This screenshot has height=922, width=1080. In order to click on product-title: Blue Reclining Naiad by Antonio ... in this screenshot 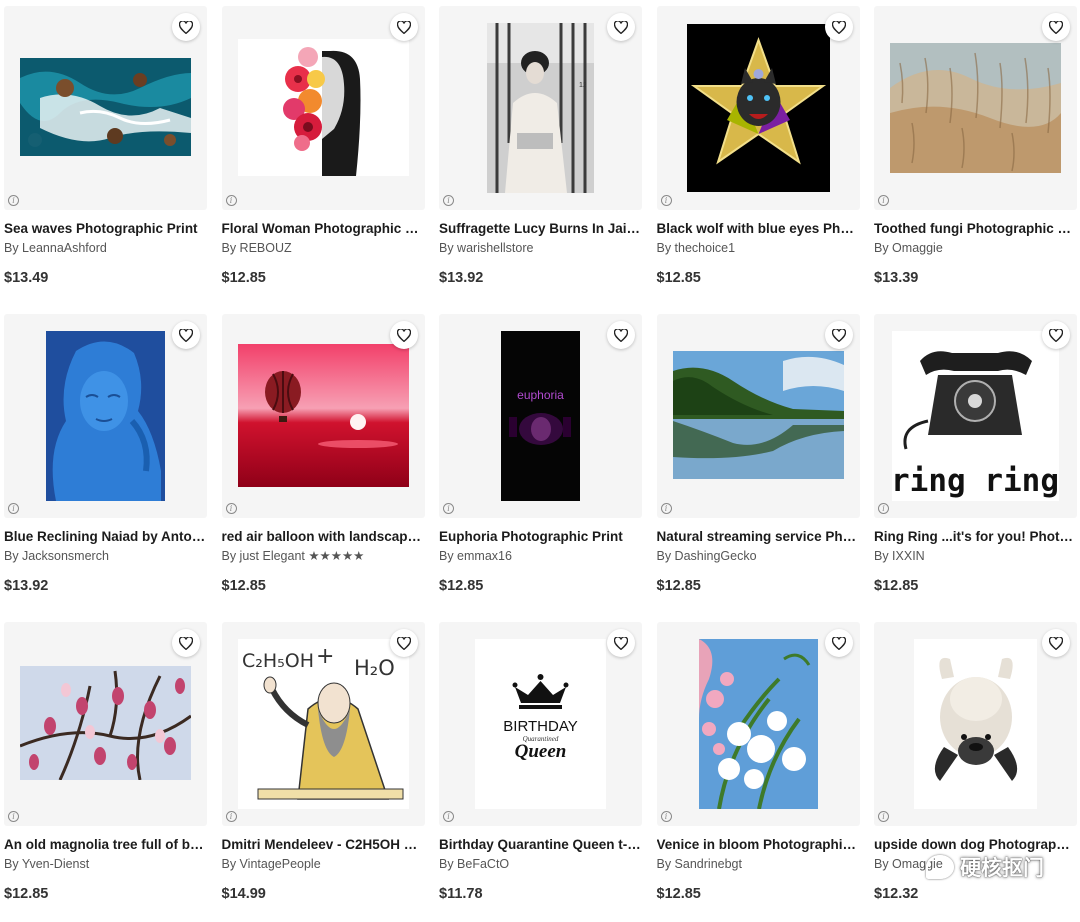, I will do `click(105, 537)`.